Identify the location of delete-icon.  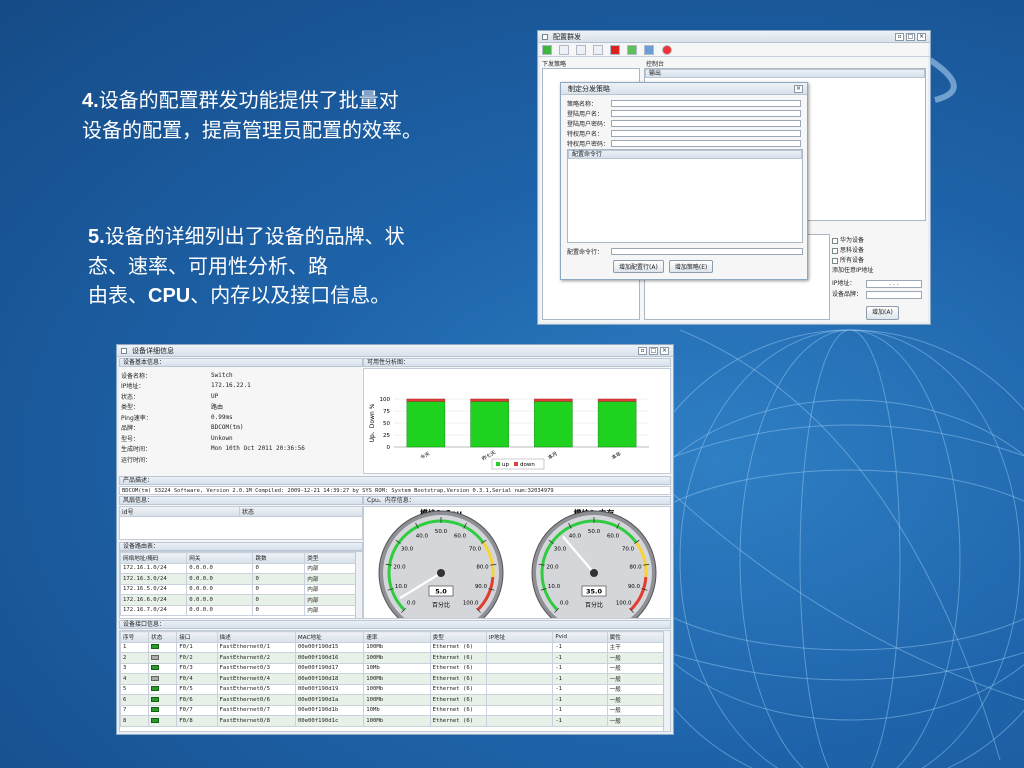
(581, 50).